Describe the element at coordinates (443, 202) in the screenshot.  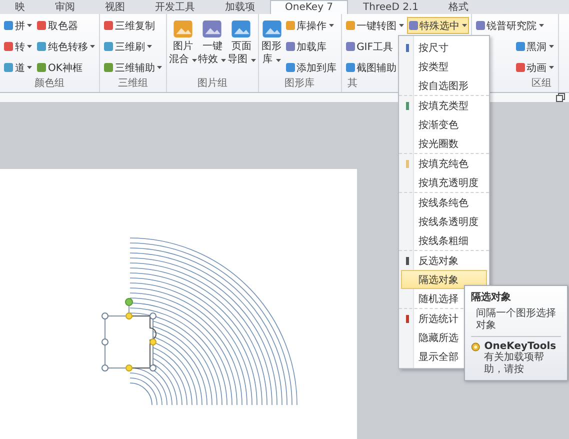
I see `menu-item: 按线条纯色` at that location.